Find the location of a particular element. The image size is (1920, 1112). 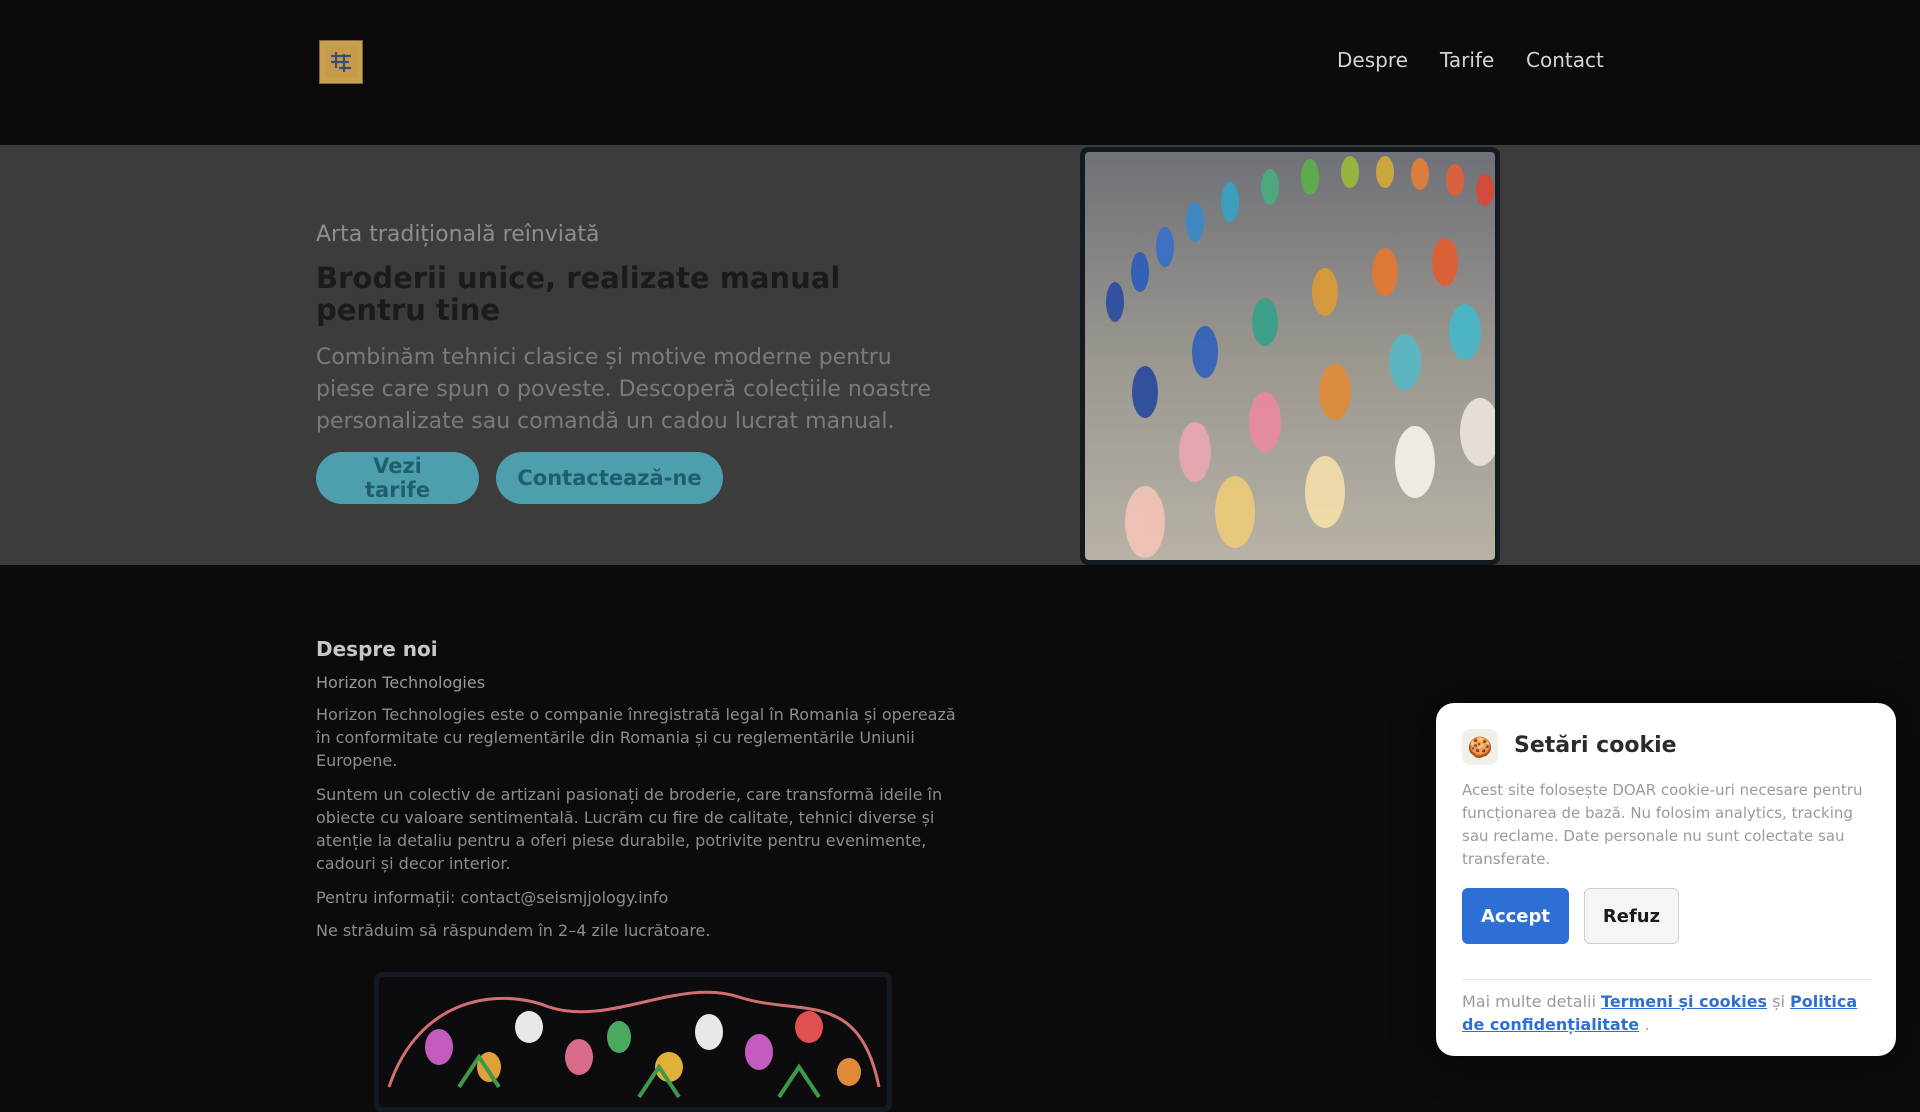

hero-image-frame is located at coordinates (1290, 356).